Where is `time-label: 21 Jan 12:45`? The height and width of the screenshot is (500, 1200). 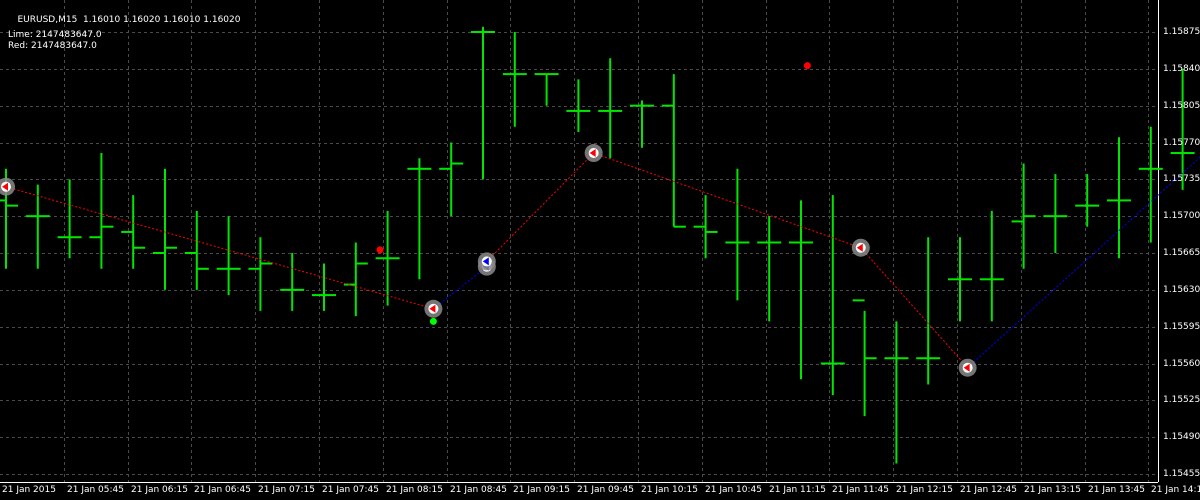 time-label: 21 Jan 12:45 is located at coordinates (988, 490).